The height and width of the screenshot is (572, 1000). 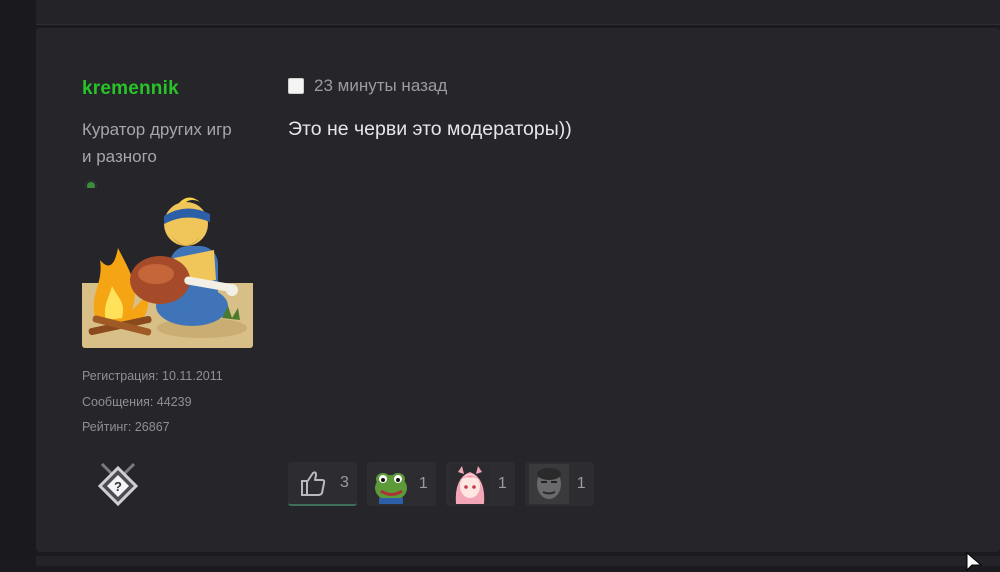 I want to click on face-emoji-icon, so click(x=548, y=484).